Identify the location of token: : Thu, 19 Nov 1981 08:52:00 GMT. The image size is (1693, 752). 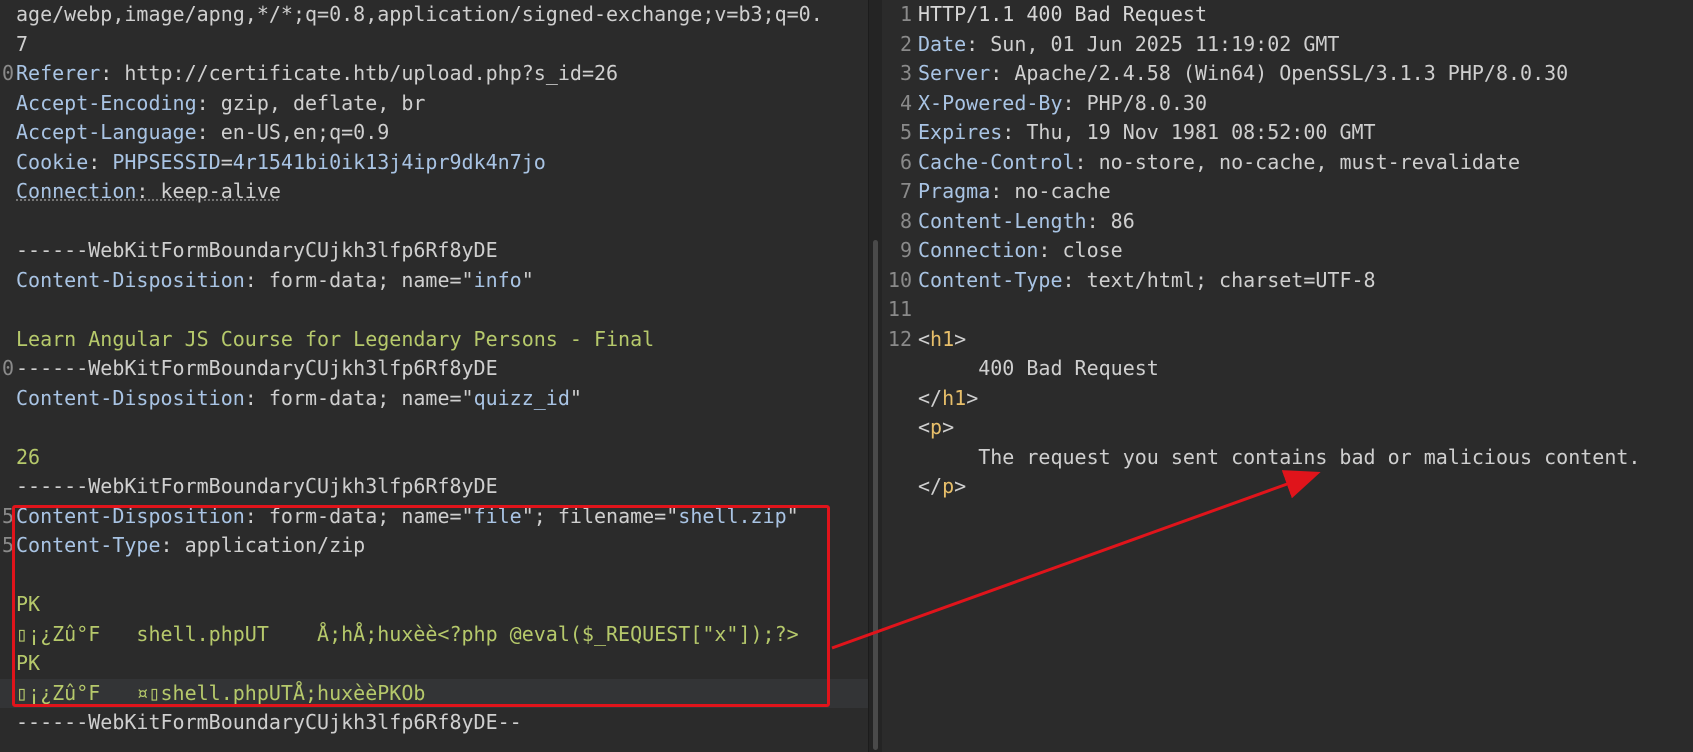
(1189, 132).